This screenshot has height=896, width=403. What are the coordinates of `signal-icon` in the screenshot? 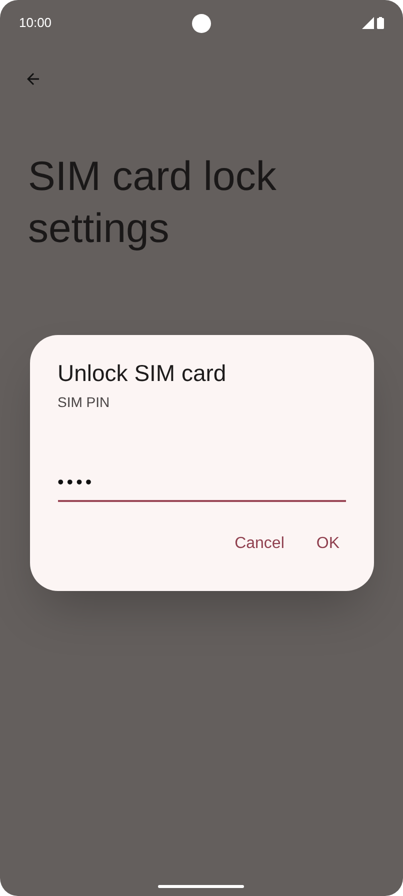 It's located at (368, 23).